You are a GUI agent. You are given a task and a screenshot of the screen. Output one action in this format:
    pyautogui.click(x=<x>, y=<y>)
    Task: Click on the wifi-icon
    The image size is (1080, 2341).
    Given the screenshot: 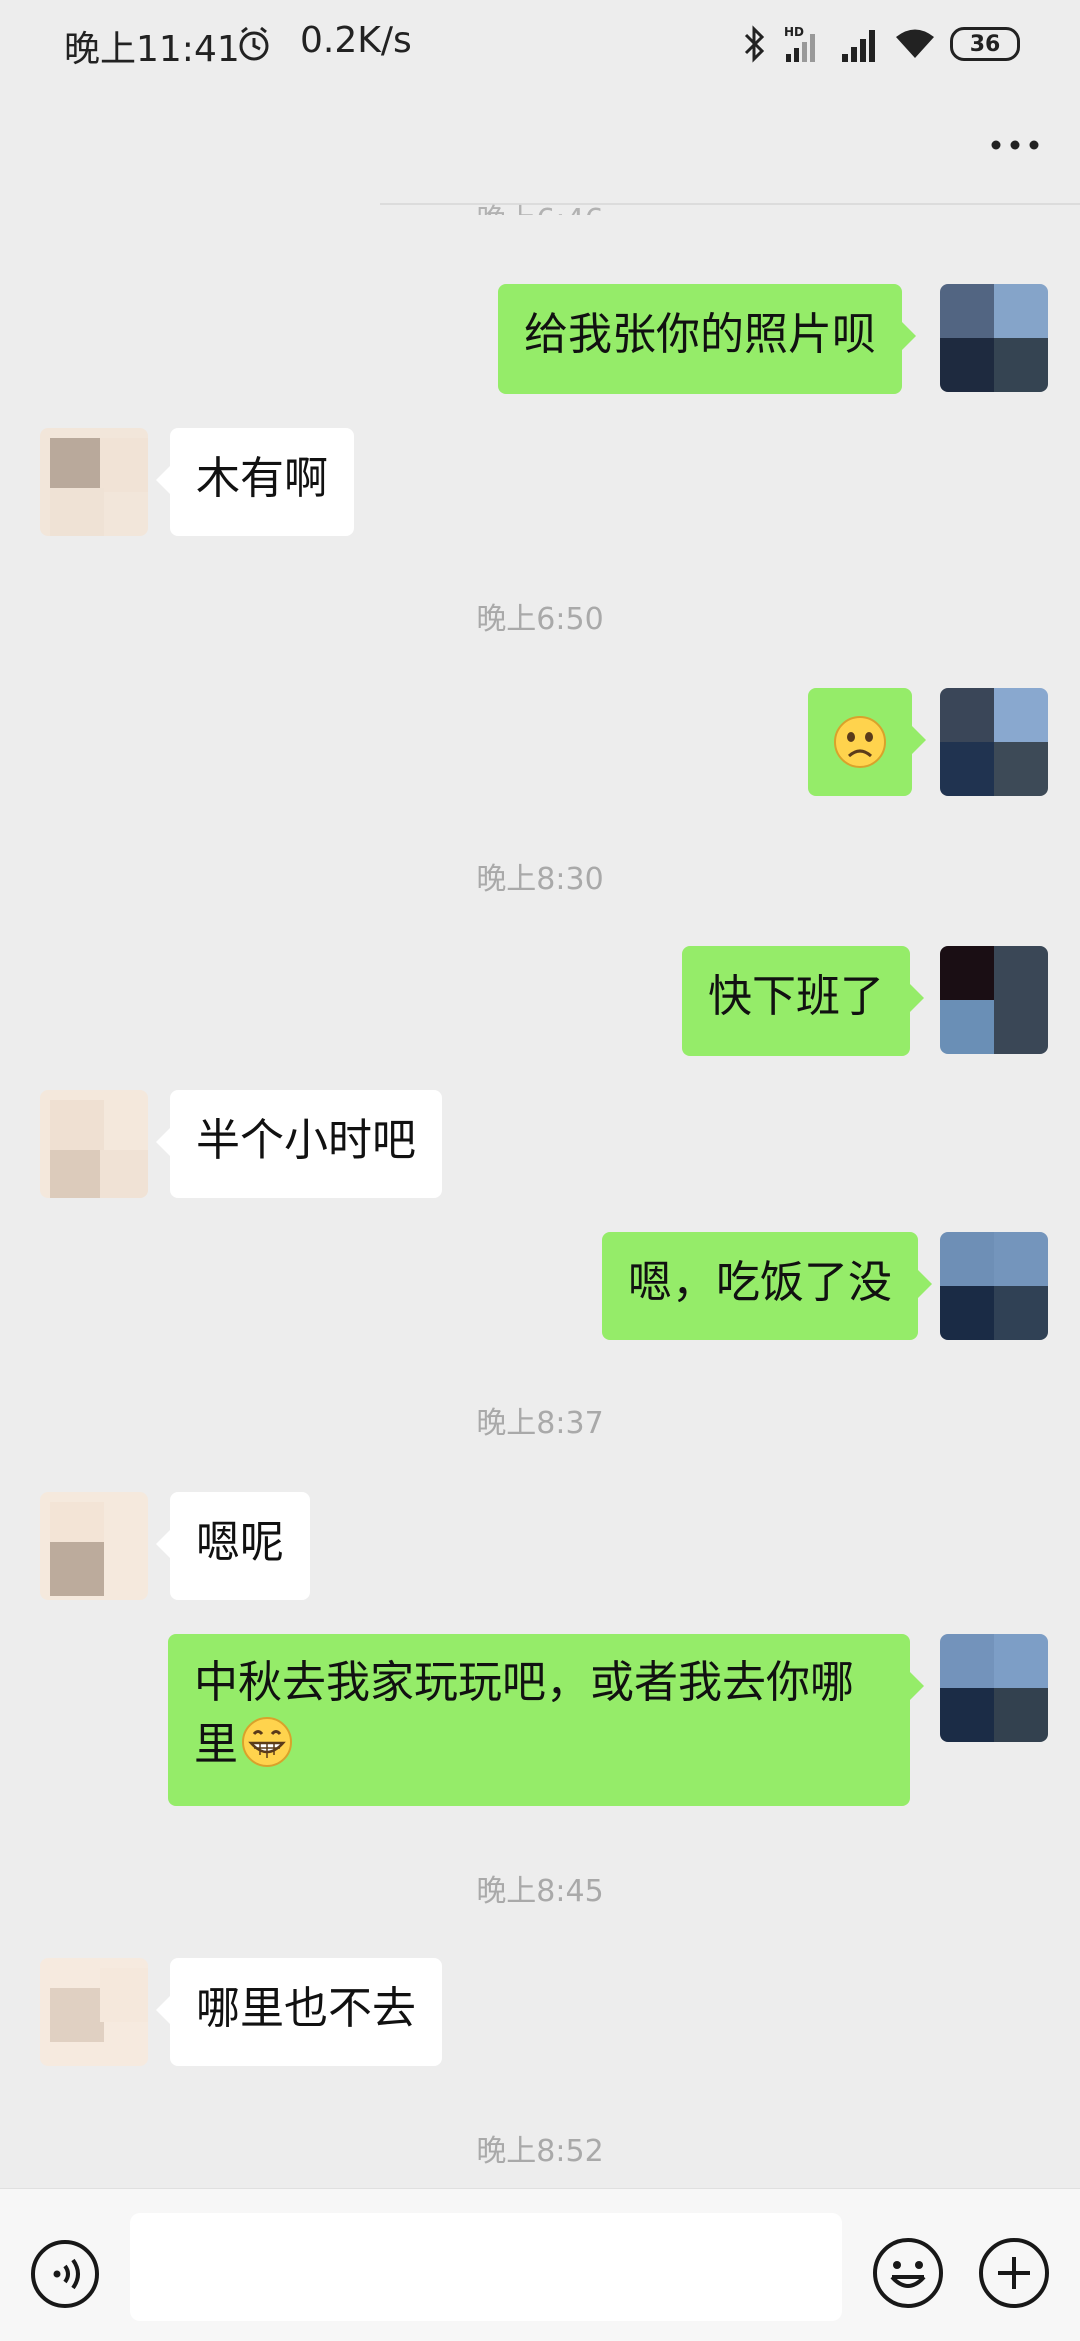 What is the action you would take?
    pyautogui.click(x=915, y=43)
    